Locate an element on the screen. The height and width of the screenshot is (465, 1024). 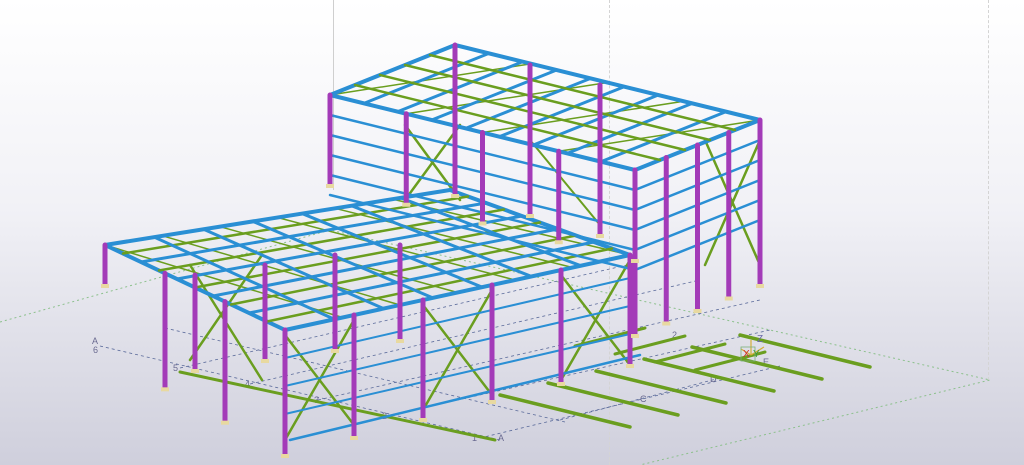
ground-beam is located at coordinates (465, 397).